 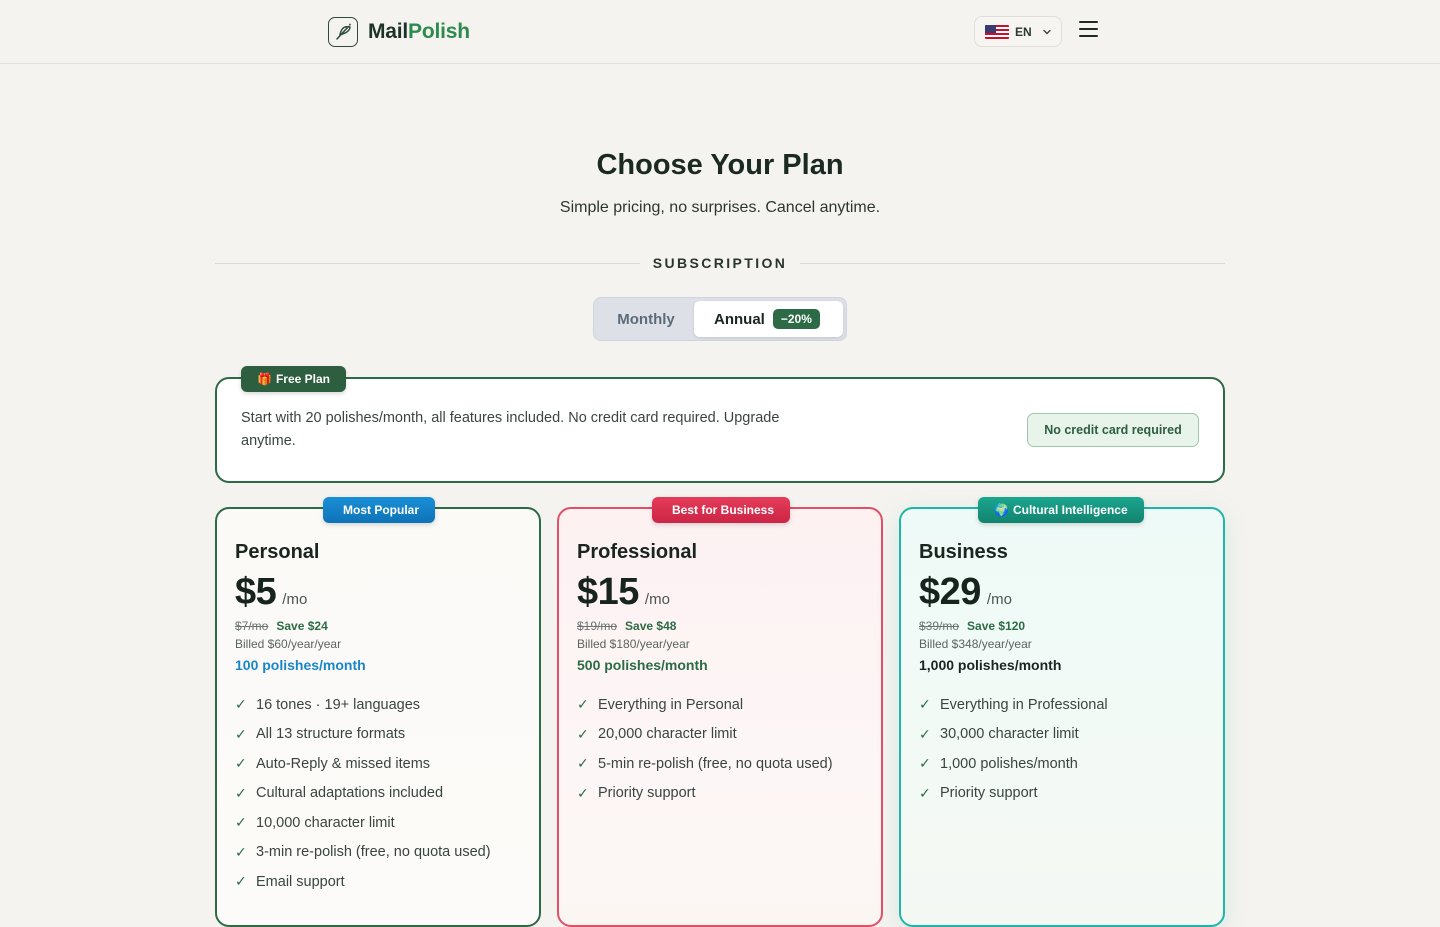 I want to click on feature-item: ✓ All 13 structure formats, so click(x=378, y=735).